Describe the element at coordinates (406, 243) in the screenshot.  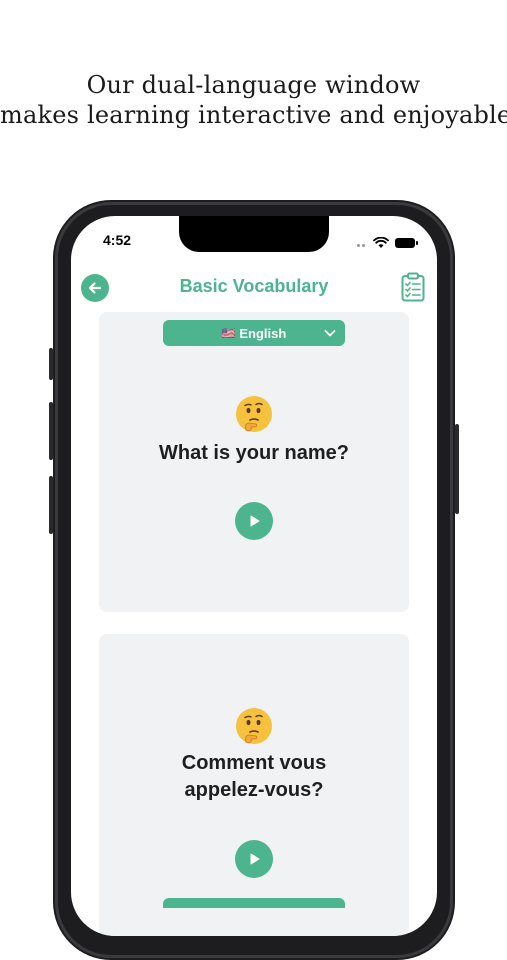
I see `battery-icon` at that location.